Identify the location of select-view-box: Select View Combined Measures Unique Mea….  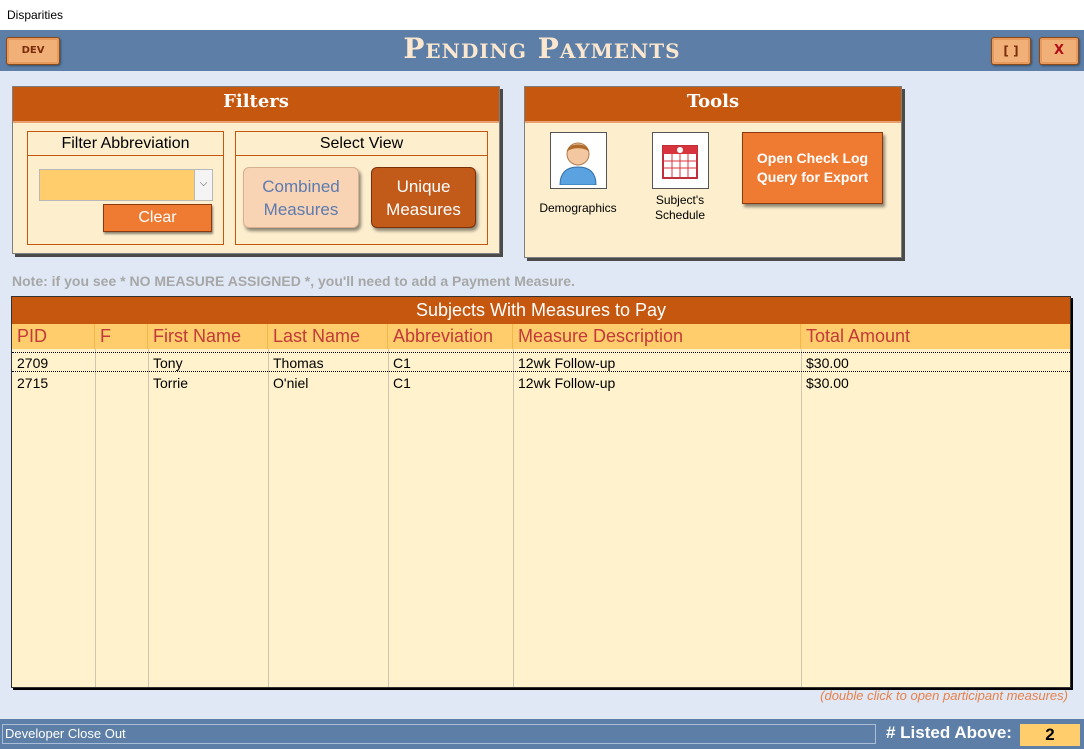
(361, 188).